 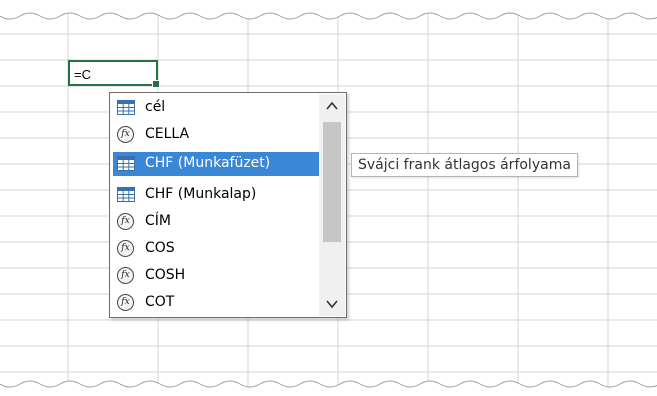 I want to click on autocomplete-item-chf-munkafuzet: CHF (Munkafüzet), so click(x=217, y=164).